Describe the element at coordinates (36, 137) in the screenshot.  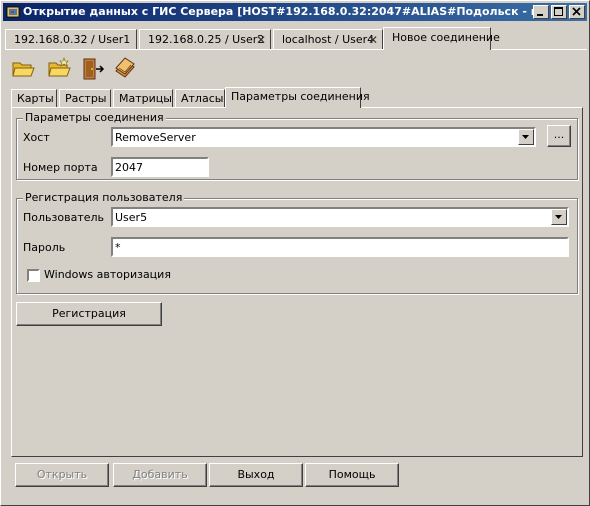
I see `host-label: Хост` at that location.